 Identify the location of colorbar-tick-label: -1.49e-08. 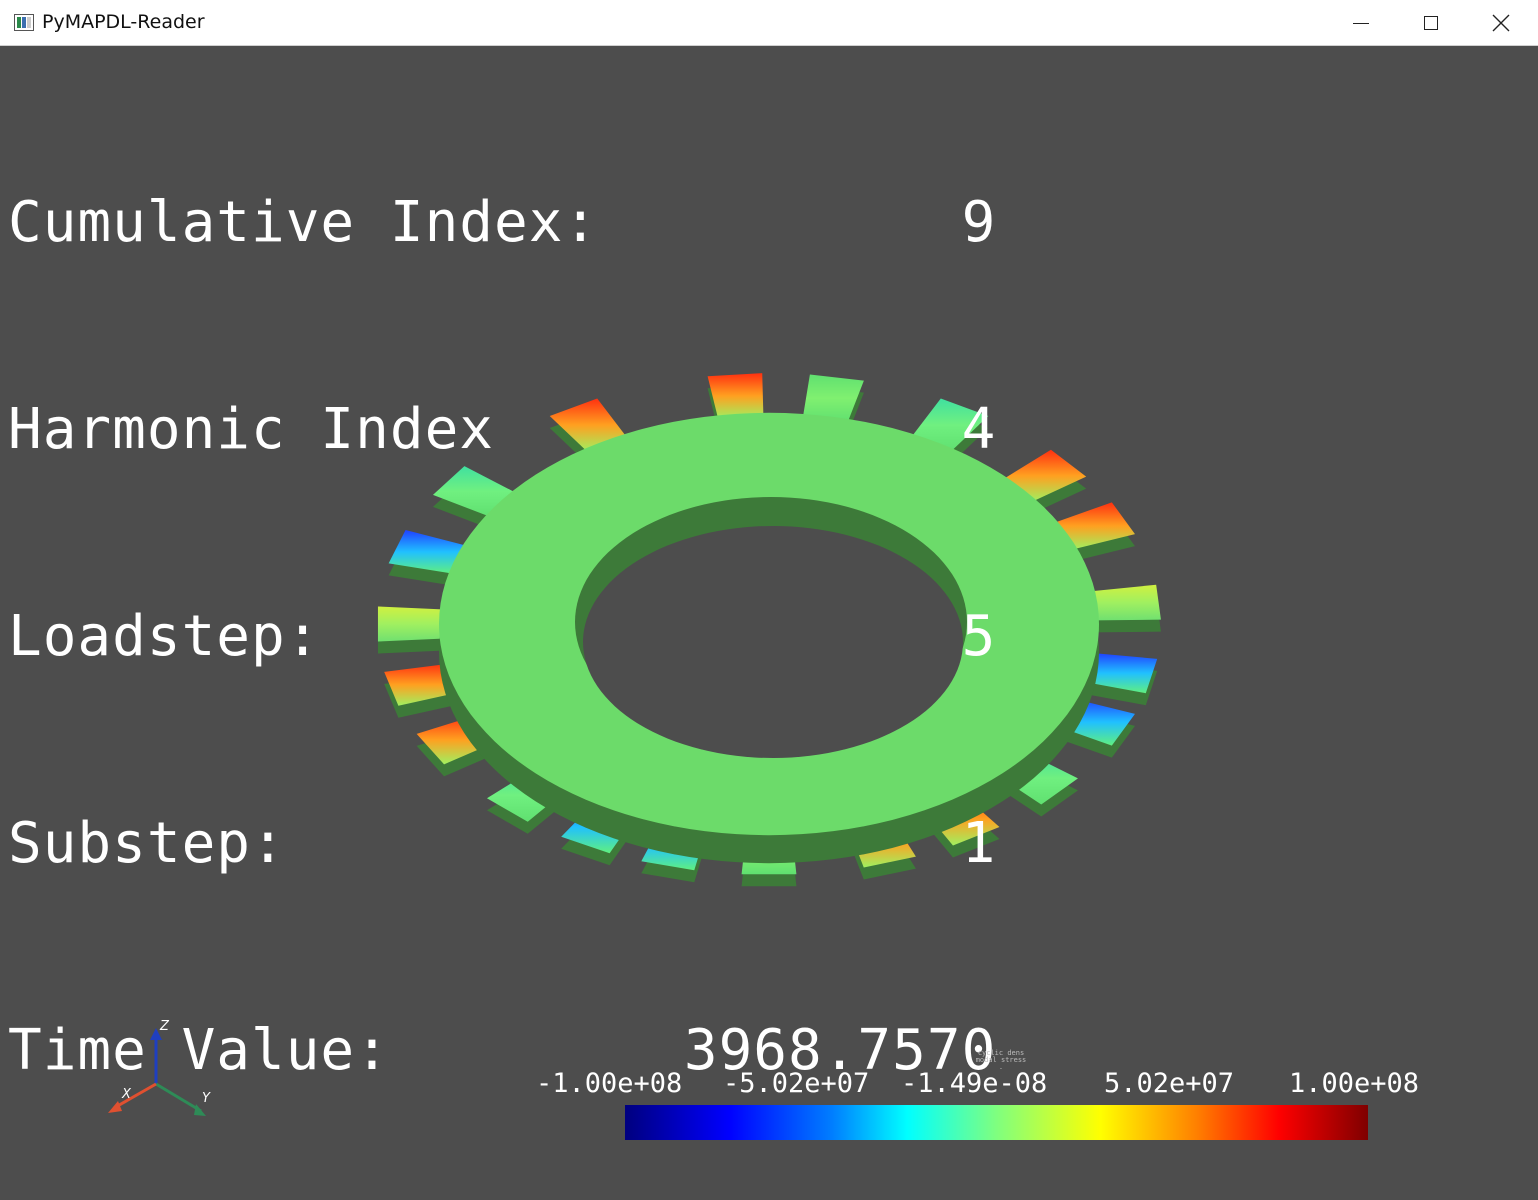
(974, 1083).